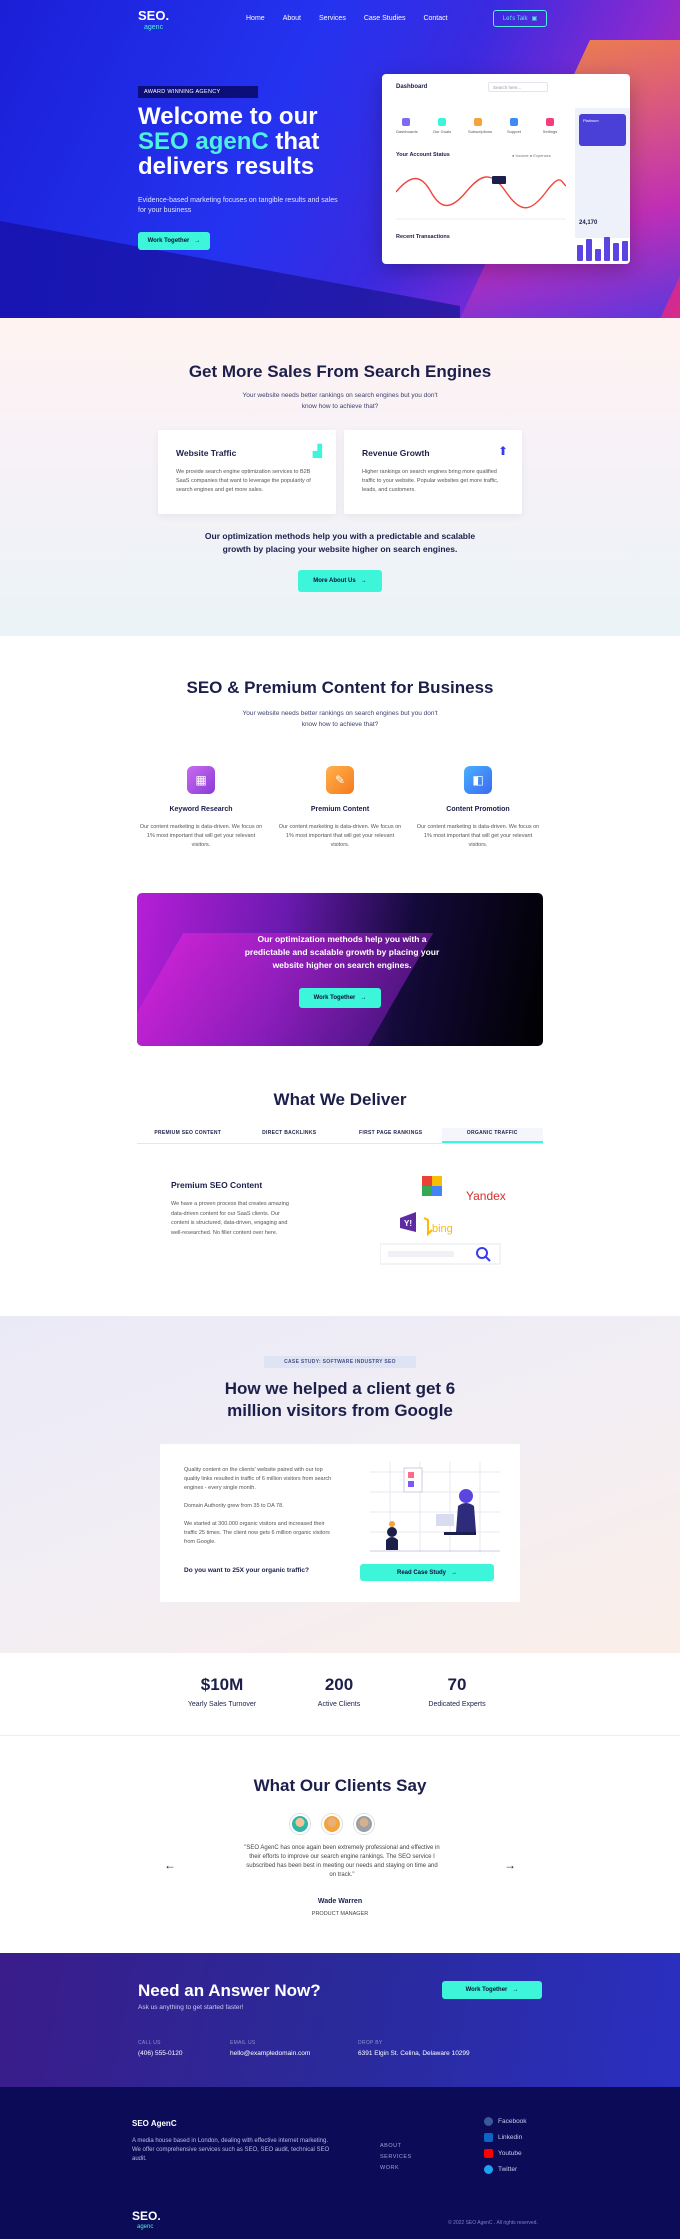 Image resolution: width=680 pixels, height=2239 pixels. Describe the element at coordinates (502, 451) in the screenshot. I see `arrow-up-icon: ⬆` at that location.